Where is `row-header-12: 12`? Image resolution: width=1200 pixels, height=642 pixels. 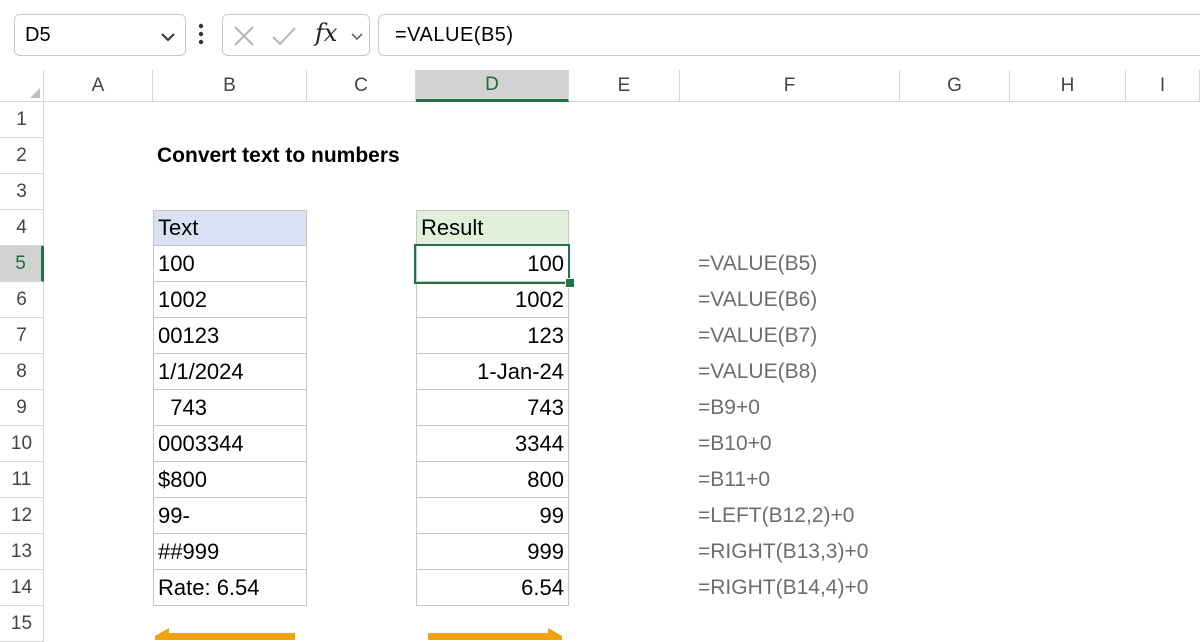
row-header-12: 12 is located at coordinates (22, 516).